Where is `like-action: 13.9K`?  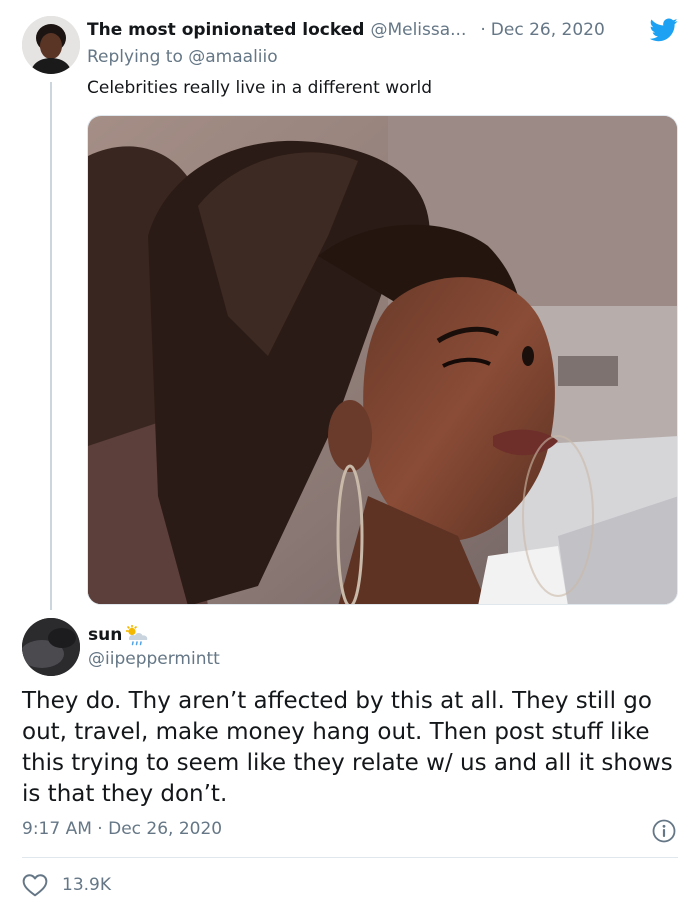
like-action: 13.9K is located at coordinates (66, 885).